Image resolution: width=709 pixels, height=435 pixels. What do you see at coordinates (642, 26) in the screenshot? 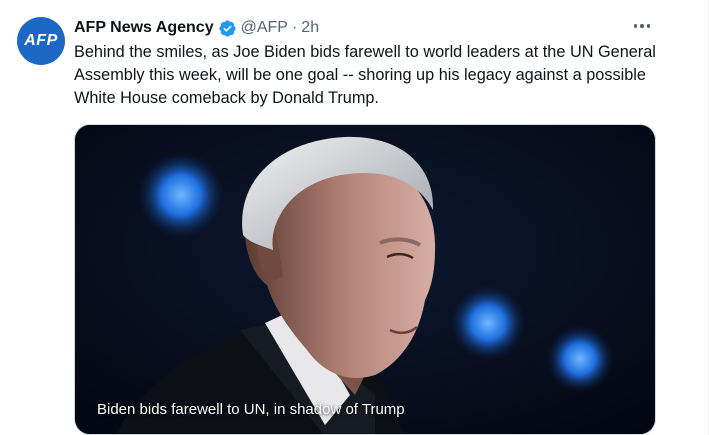
I see `more-options-icon` at bounding box center [642, 26].